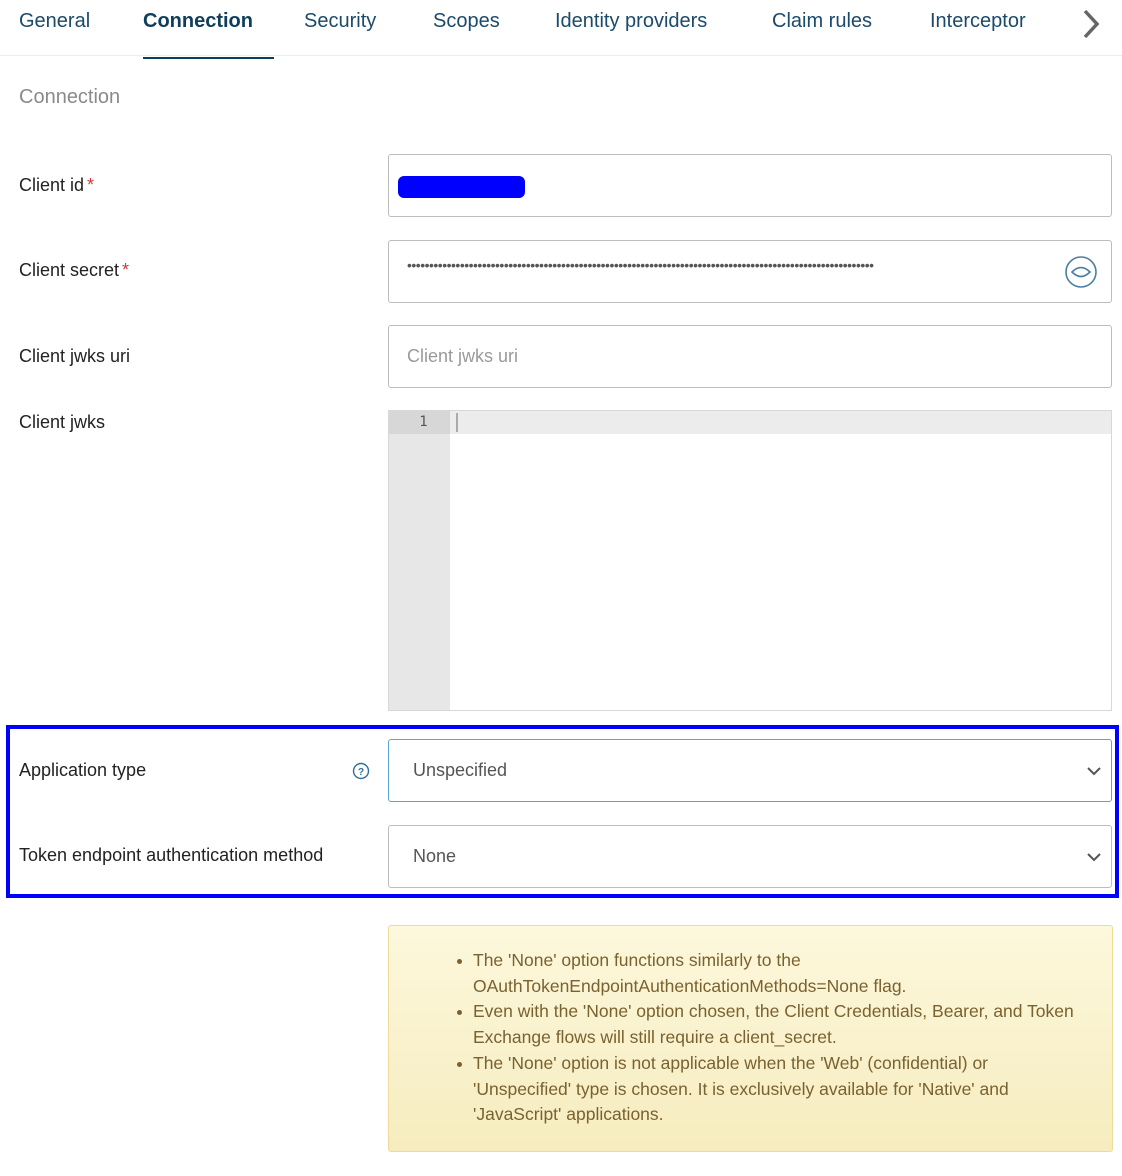  What do you see at coordinates (340, 33) in the screenshot?
I see `tab-security: Security` at bounding box center [340, 33].